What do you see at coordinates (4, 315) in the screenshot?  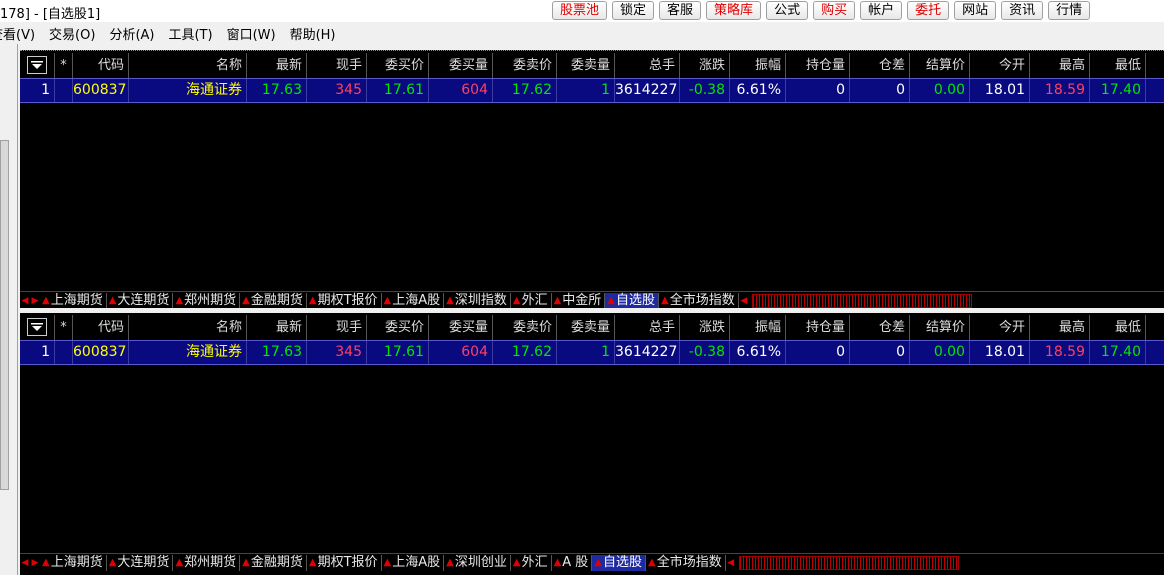 I see `left-scrollbar` at bounding box center [4, 315].